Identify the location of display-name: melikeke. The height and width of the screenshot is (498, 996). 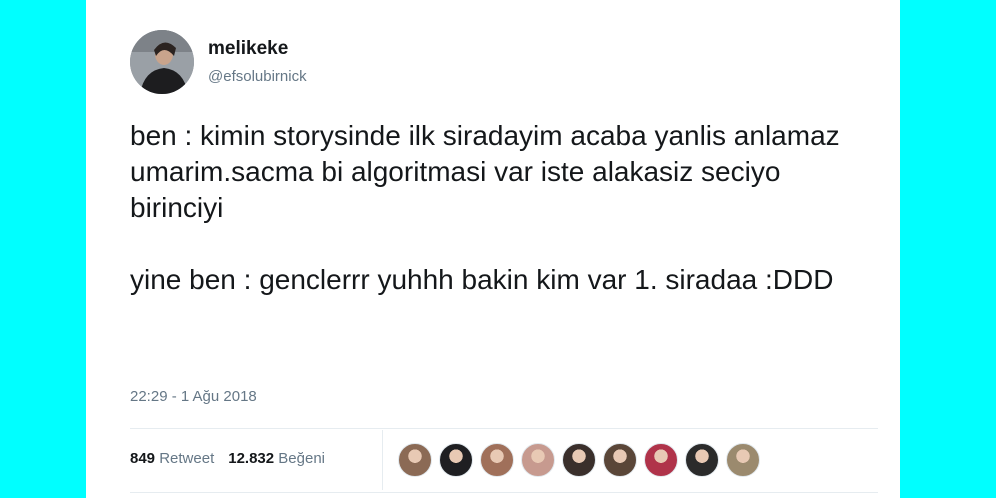
(248, 49).